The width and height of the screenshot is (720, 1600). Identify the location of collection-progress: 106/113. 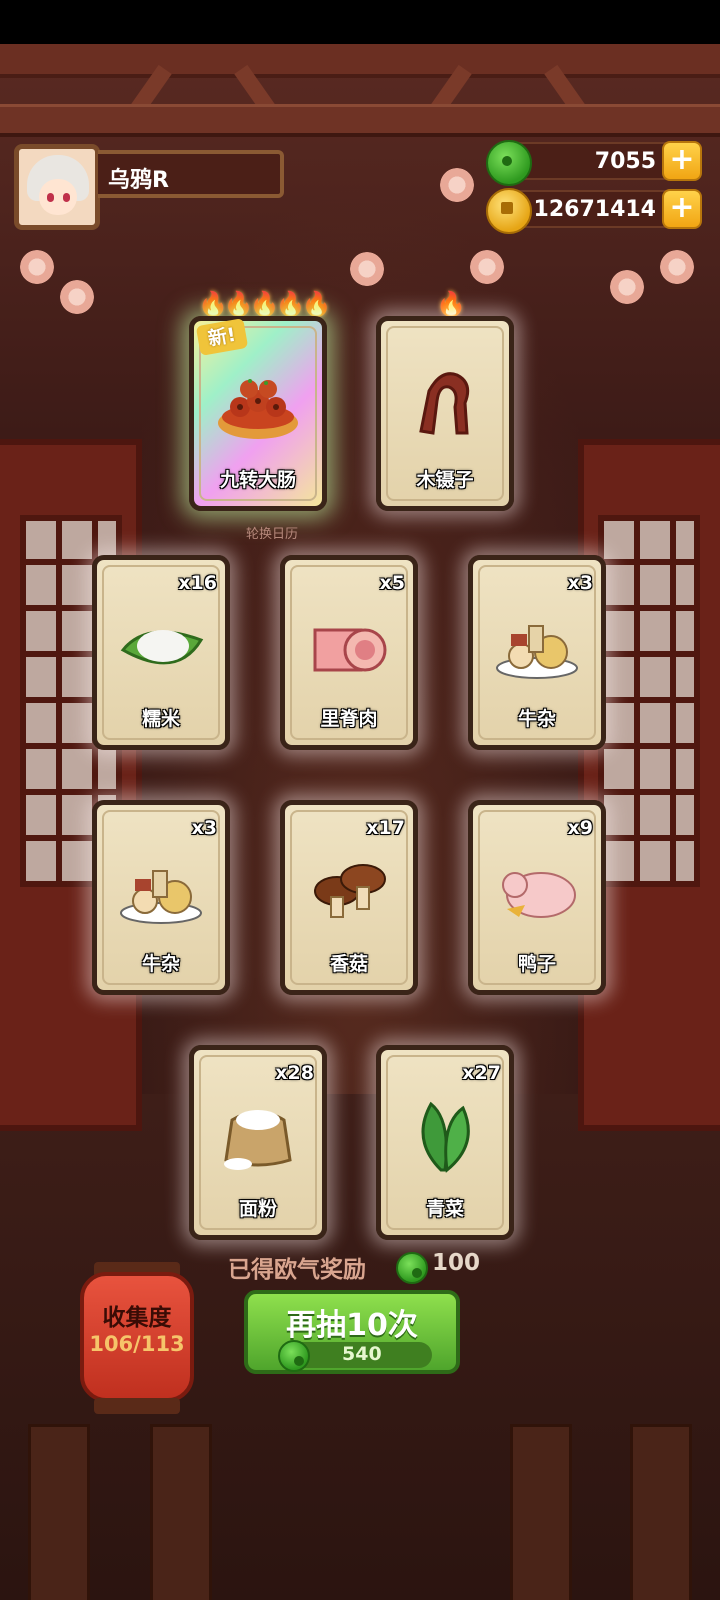
(137, 1344).